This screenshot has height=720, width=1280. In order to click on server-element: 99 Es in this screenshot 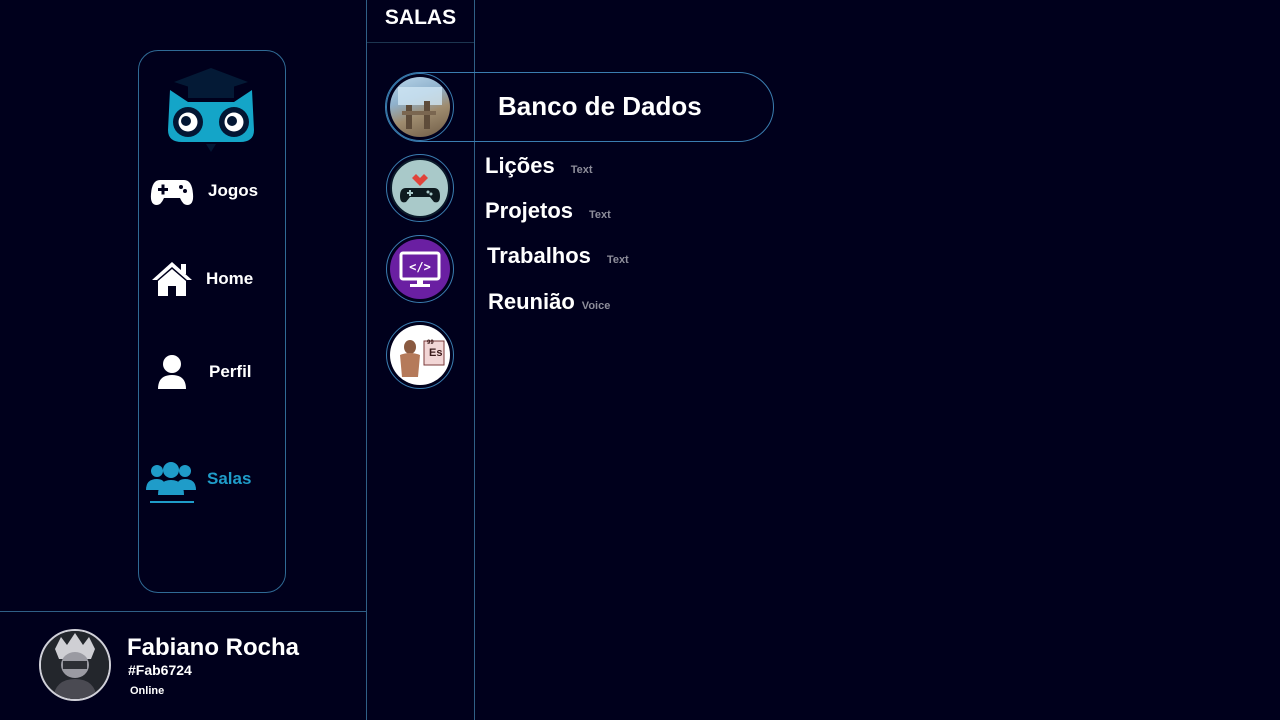, I will do `click(420, 355)`.